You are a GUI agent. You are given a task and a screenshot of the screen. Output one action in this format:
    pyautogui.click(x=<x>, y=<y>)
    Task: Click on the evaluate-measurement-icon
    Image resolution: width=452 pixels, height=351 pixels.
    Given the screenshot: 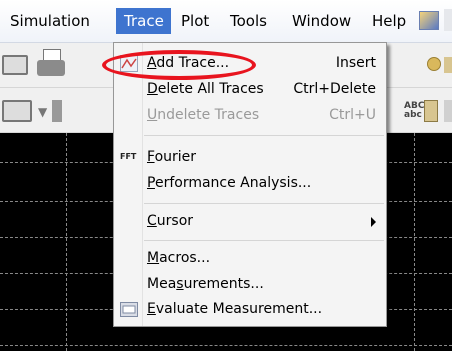 What is the action you would take?
    pyautogui.click(x=129, y=309)
    